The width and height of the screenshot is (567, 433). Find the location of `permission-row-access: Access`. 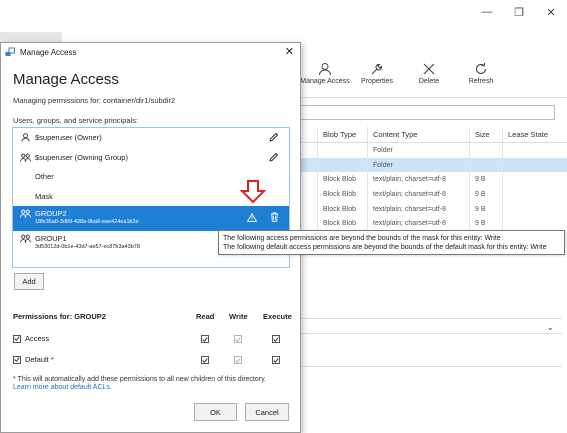

permission-row-access: Access is located at coordinates (31, 338).